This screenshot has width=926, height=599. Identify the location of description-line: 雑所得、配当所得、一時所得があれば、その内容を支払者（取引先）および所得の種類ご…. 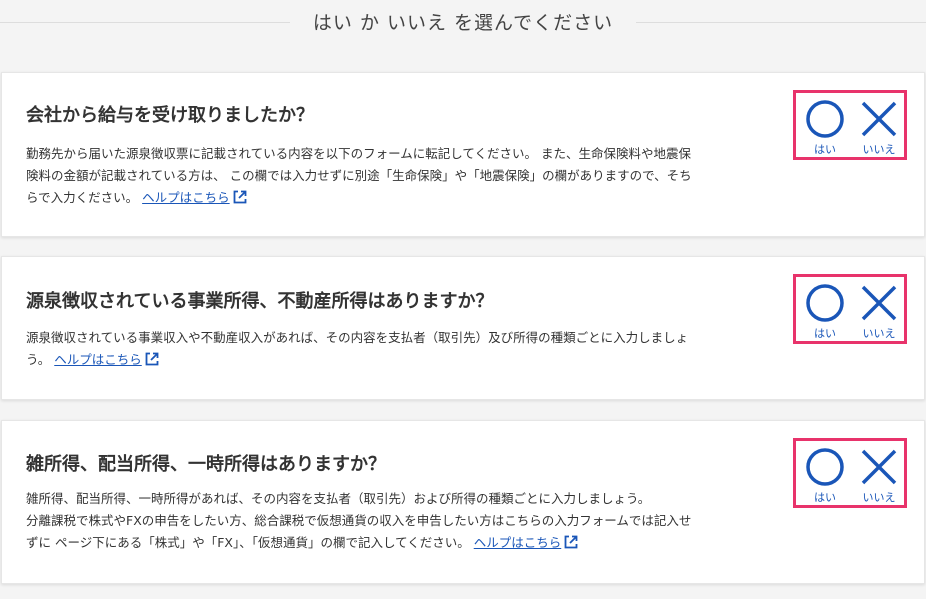
(338, 498).